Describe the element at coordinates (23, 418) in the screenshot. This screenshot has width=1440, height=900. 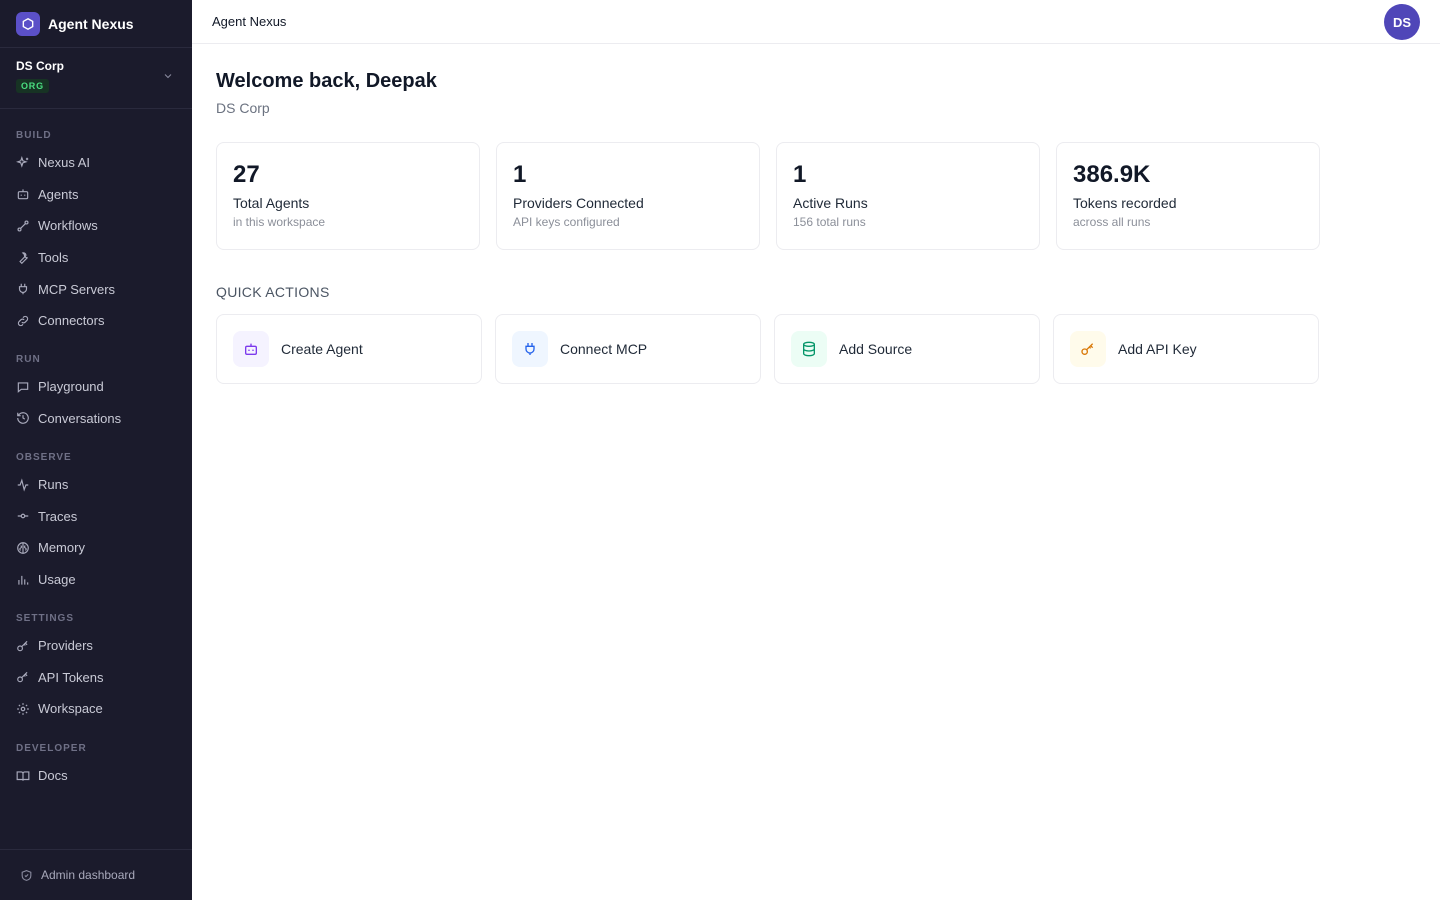
I see `history-icon` at that location.